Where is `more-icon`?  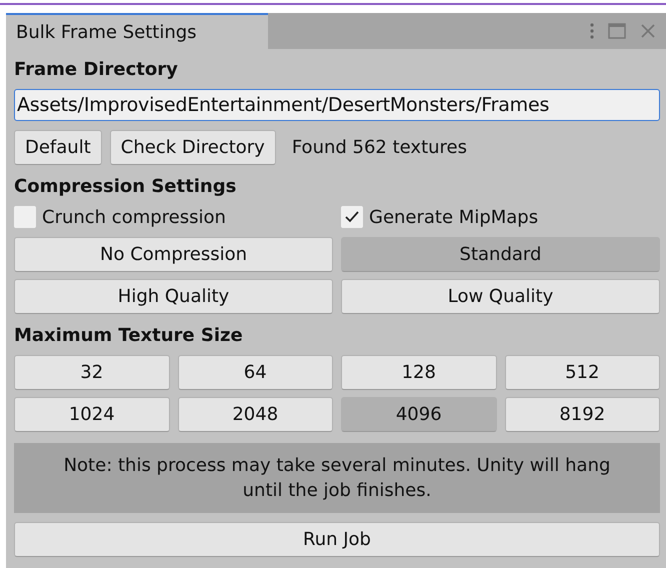 more-icon is located at coordinates (592, 31).